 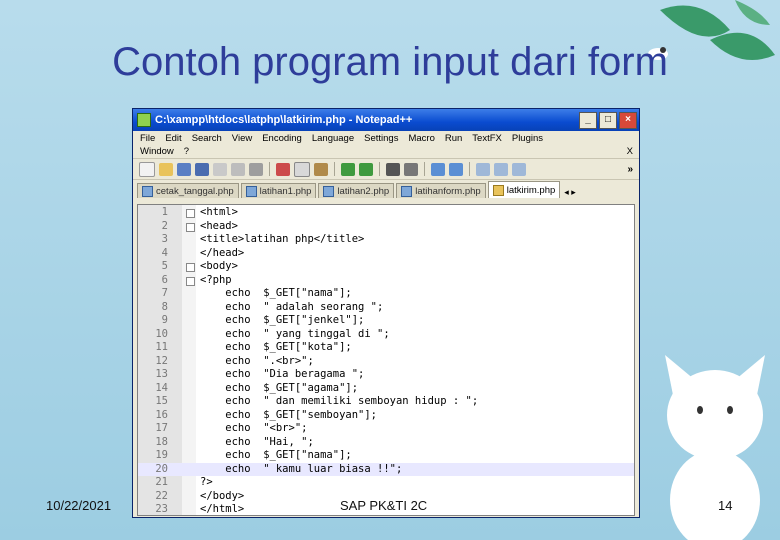 I want to click on replace-icon, so click(x=411, y=169).